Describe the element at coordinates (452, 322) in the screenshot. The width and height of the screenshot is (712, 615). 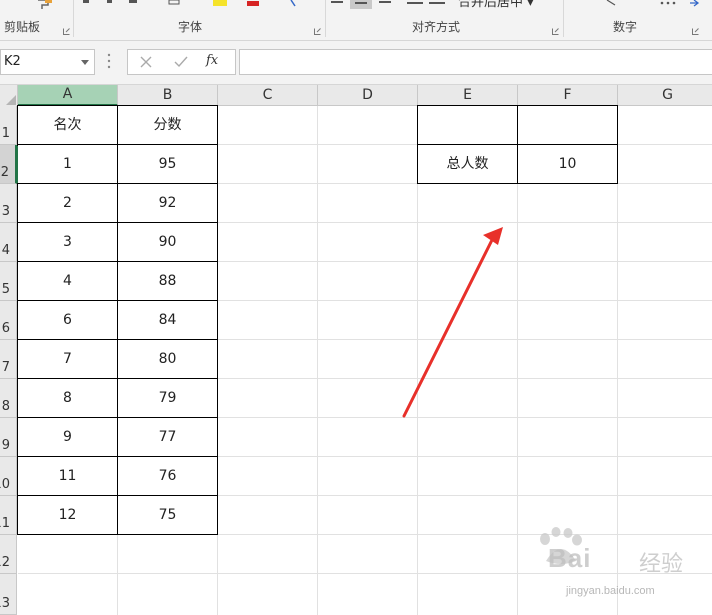
I see `annotation-arrow-icon` at that location.